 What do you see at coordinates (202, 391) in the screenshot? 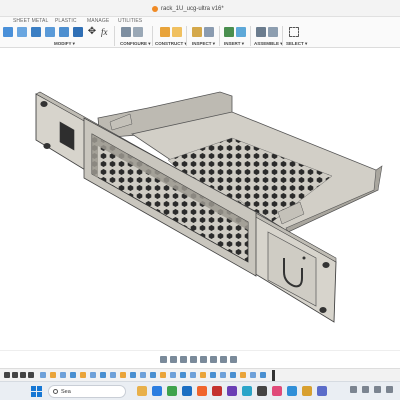
I see `fusion-app-icon` at bounding box center [202, 391].